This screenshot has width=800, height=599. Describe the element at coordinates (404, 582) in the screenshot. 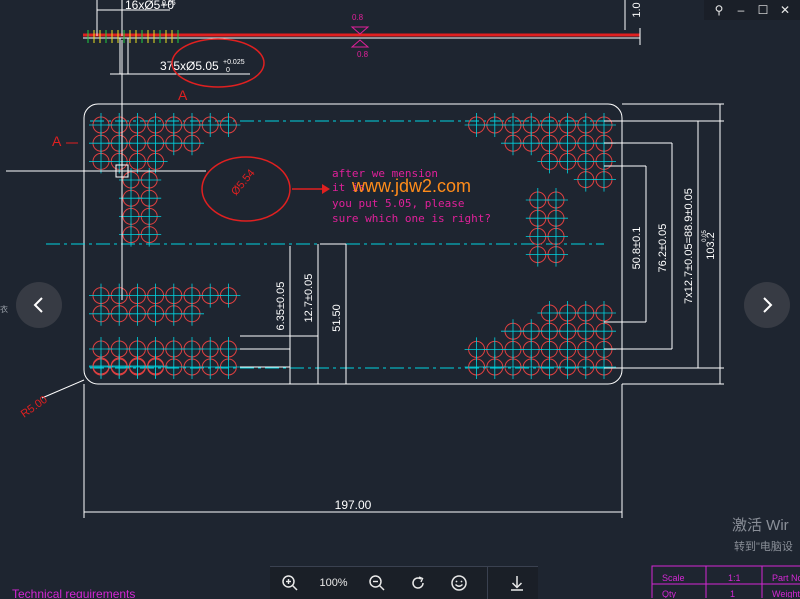

I see `viewer-toolbar: 100%` at that location.